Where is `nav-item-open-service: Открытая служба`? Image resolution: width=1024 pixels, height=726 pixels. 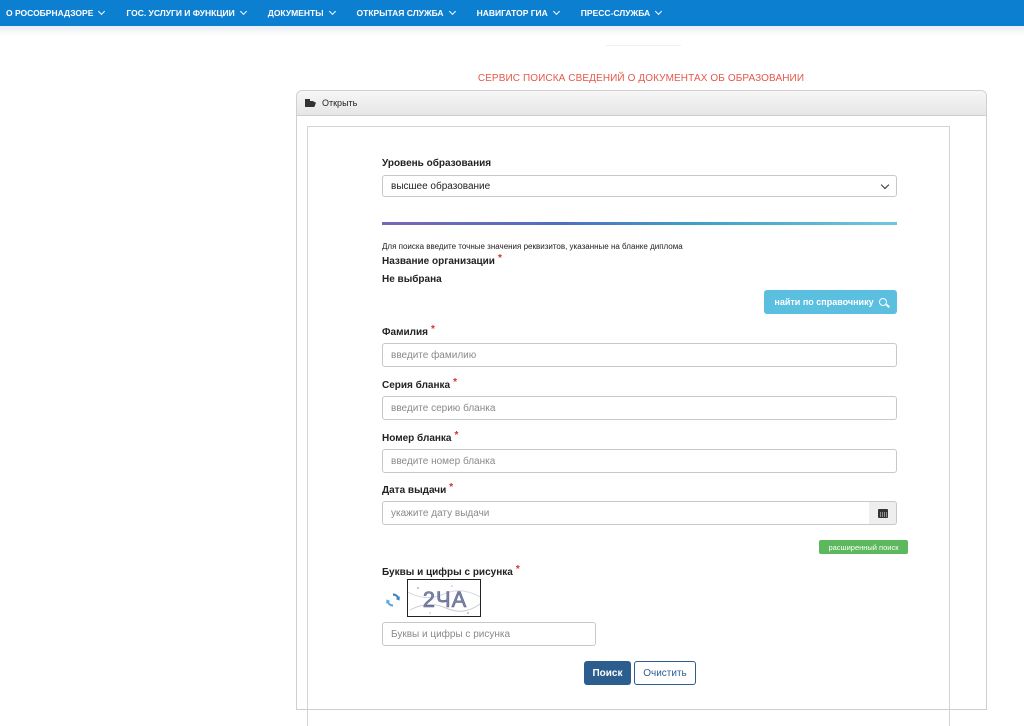
nav-item-open-service: Открытая служба is located at coordinates (406, 12).